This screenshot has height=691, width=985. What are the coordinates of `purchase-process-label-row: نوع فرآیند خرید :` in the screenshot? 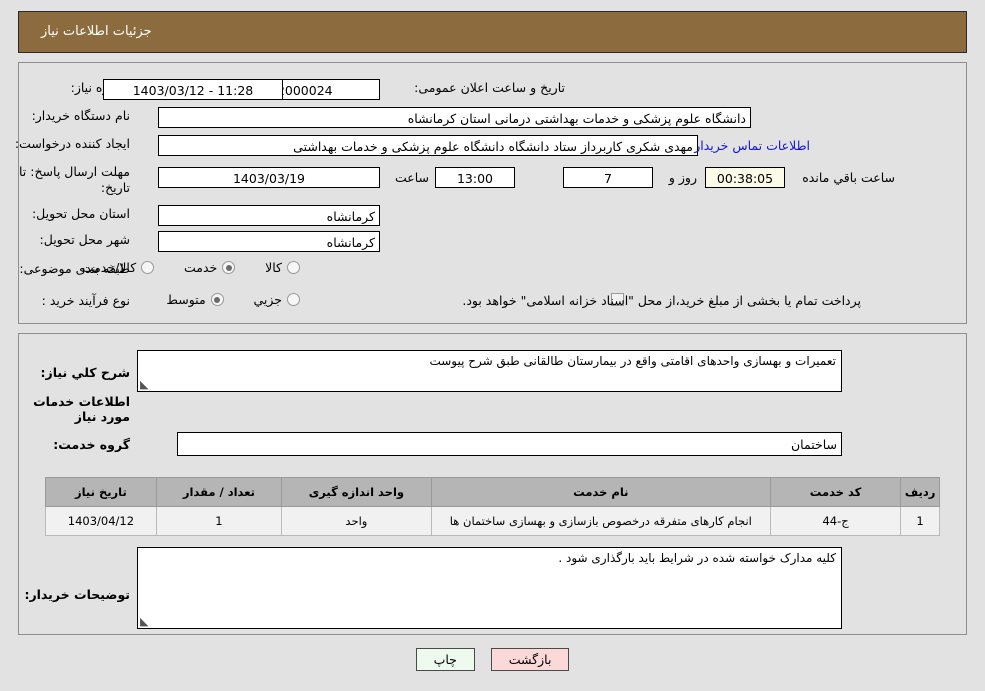 It's located at (86, 300).